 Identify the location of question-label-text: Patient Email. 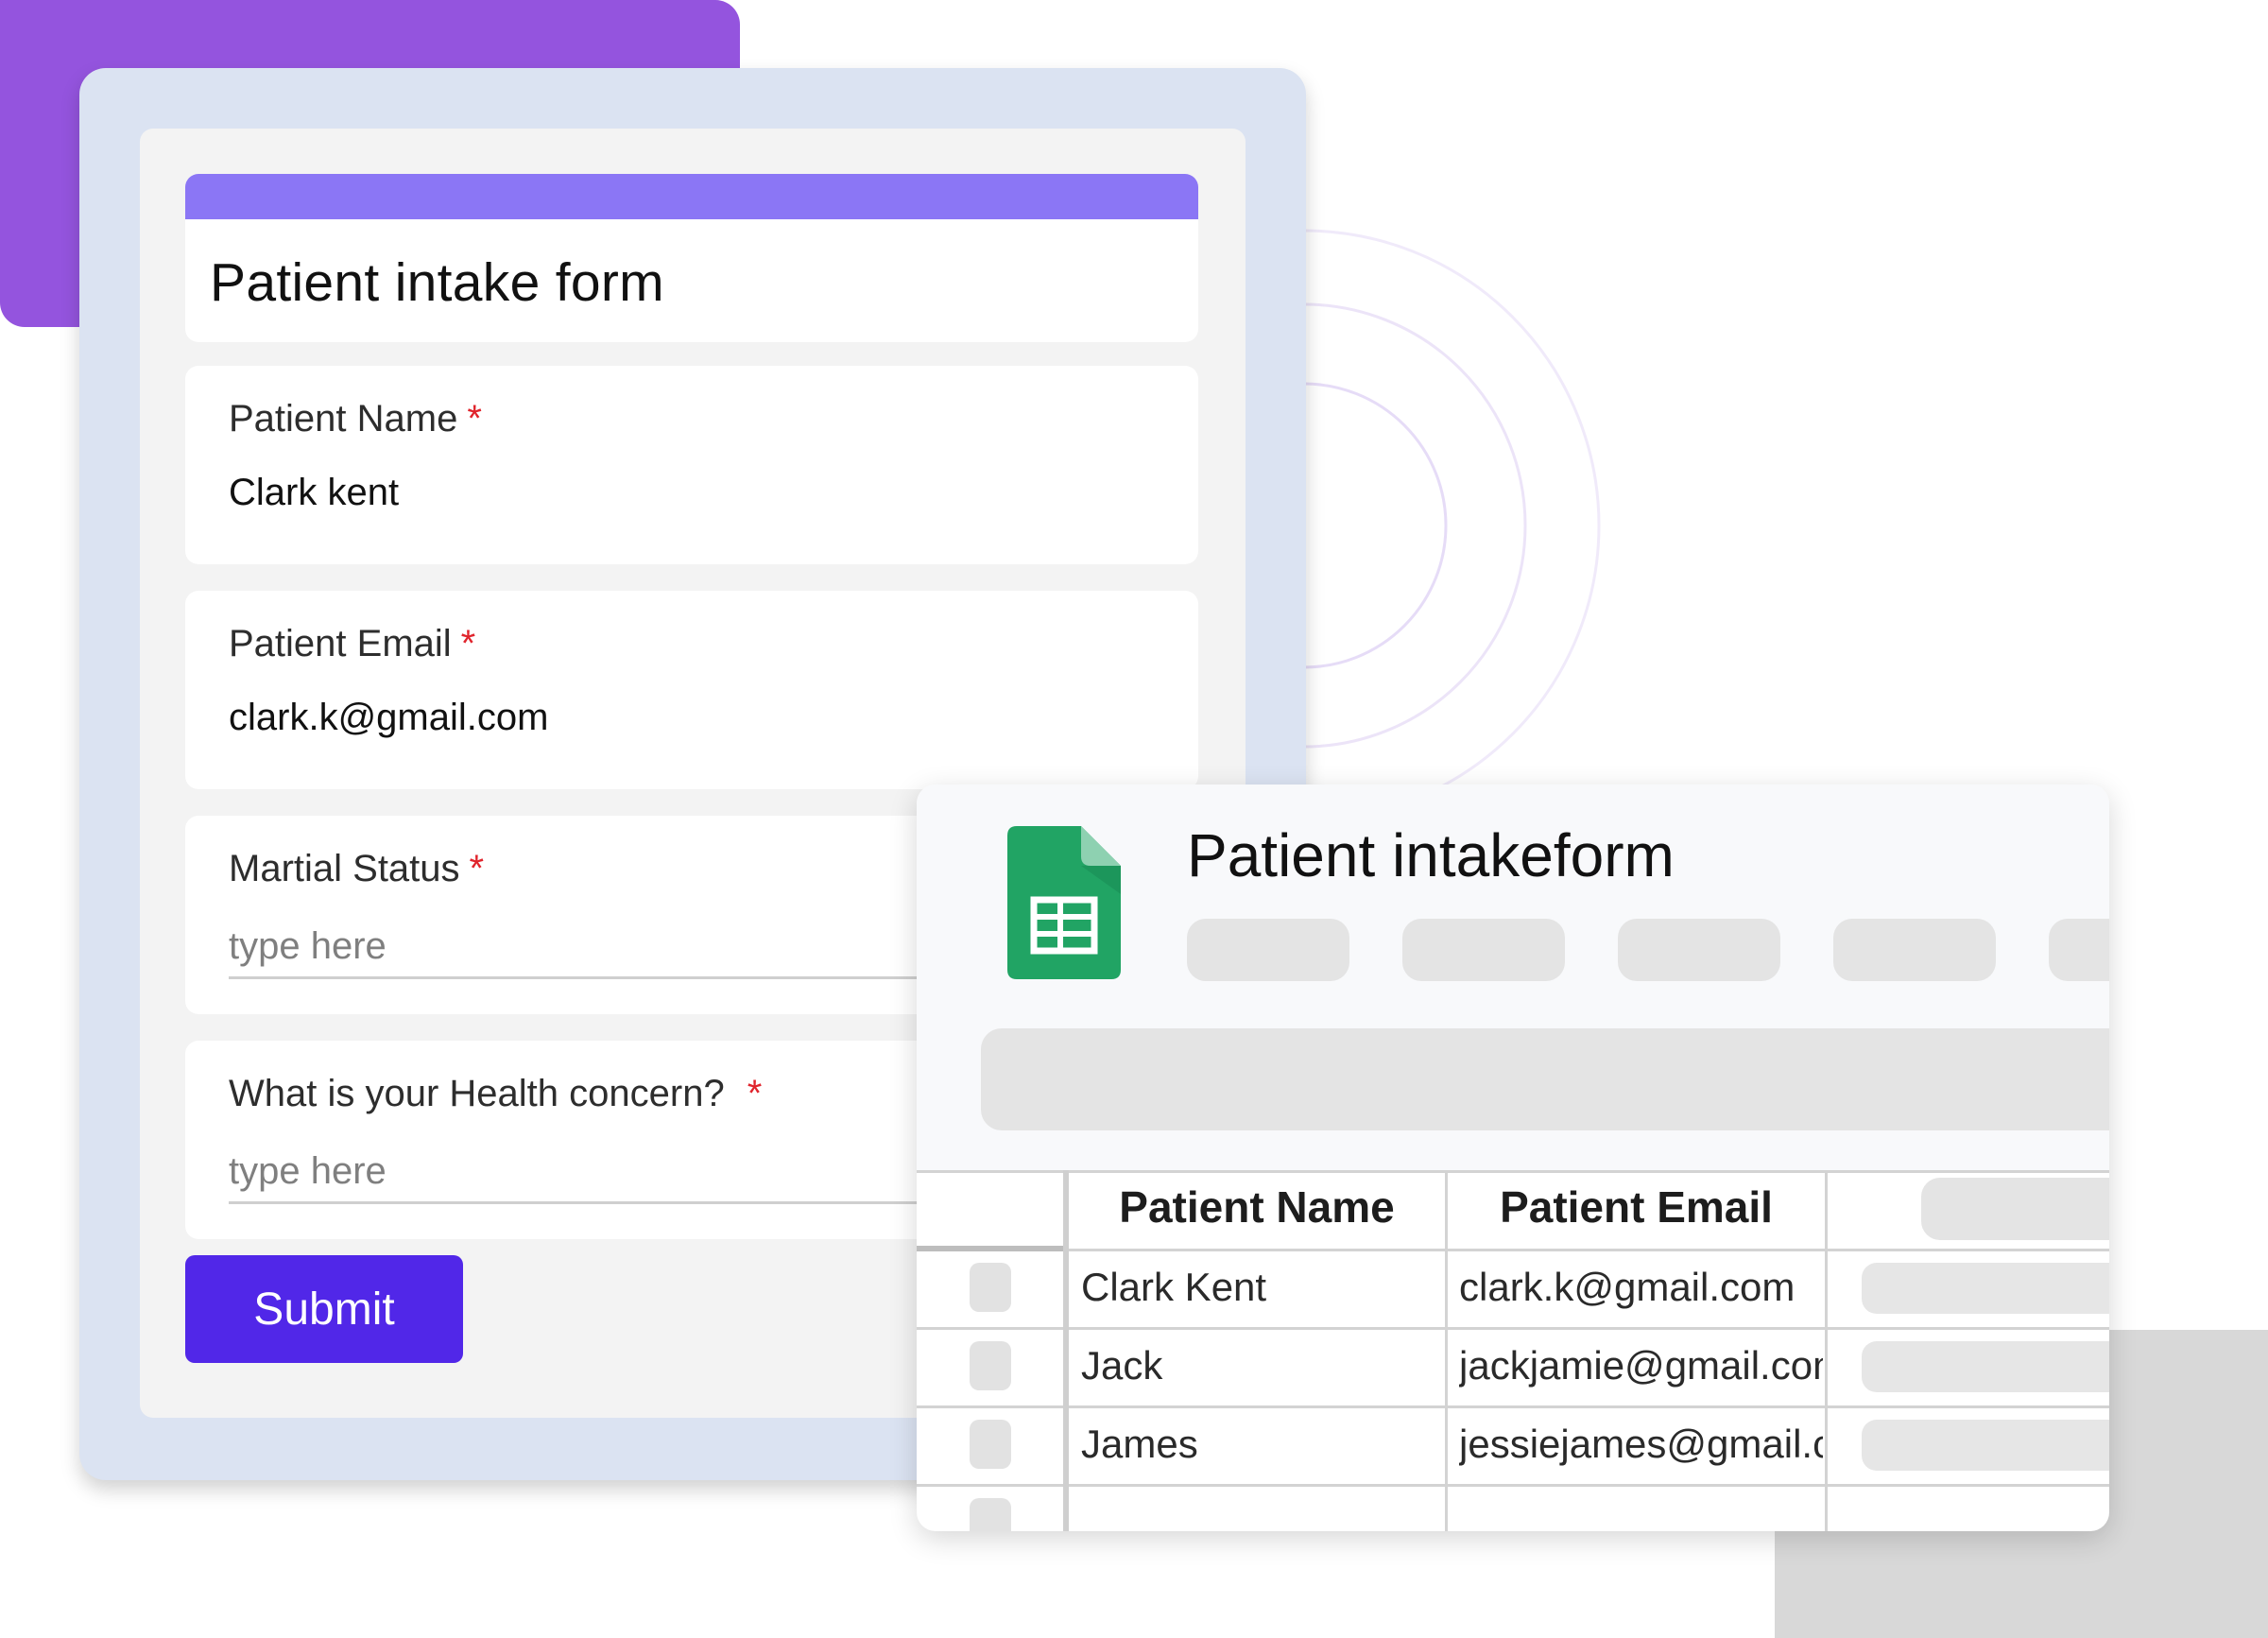
(340, 643).